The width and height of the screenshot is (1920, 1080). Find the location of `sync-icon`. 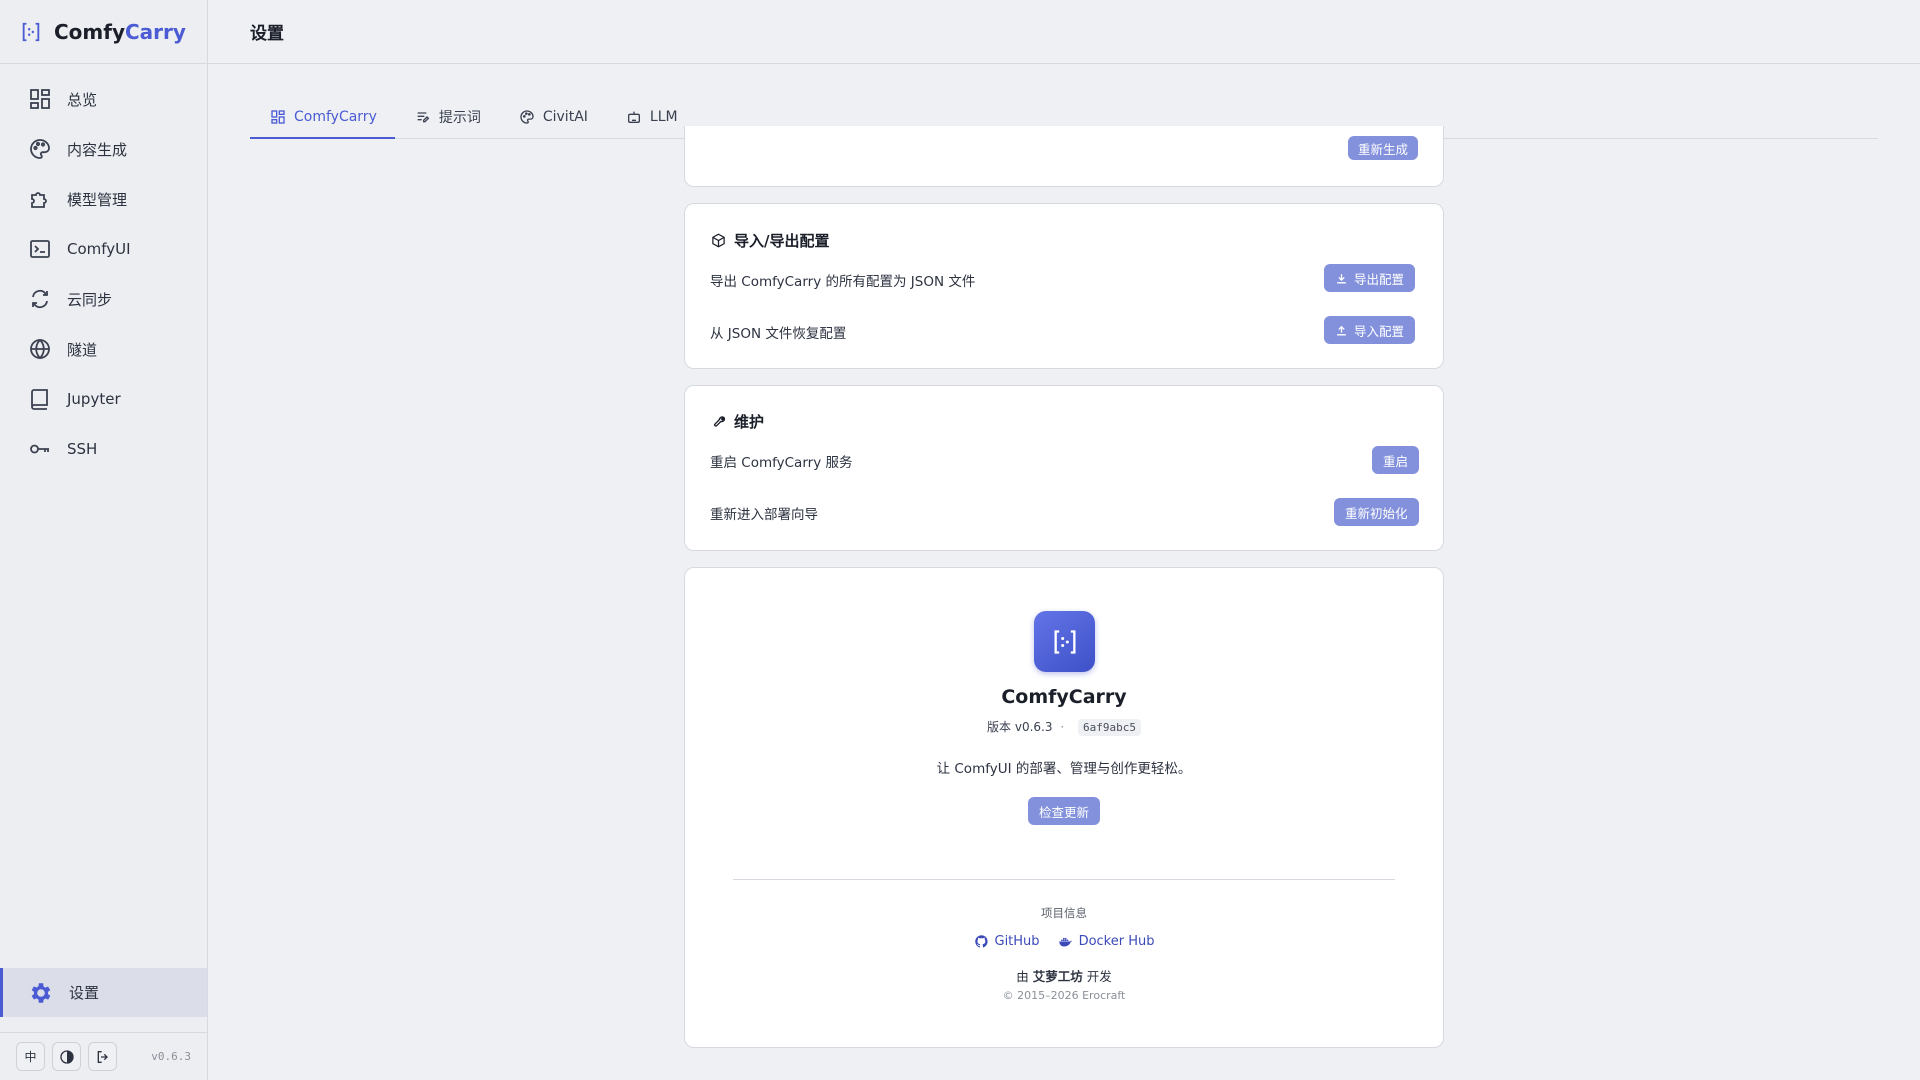

sync-icon is located at coordinates (40, 299).